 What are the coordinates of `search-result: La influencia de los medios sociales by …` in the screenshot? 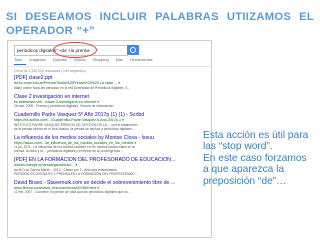 It's located at (110, 144).